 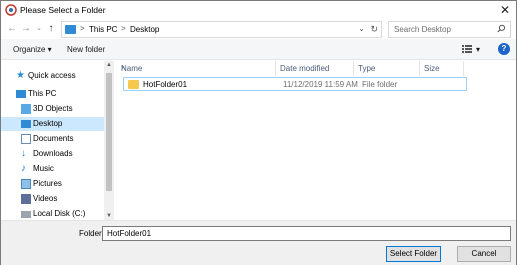 I want to click on column-header-type: Type, so click(x=387, y=68).